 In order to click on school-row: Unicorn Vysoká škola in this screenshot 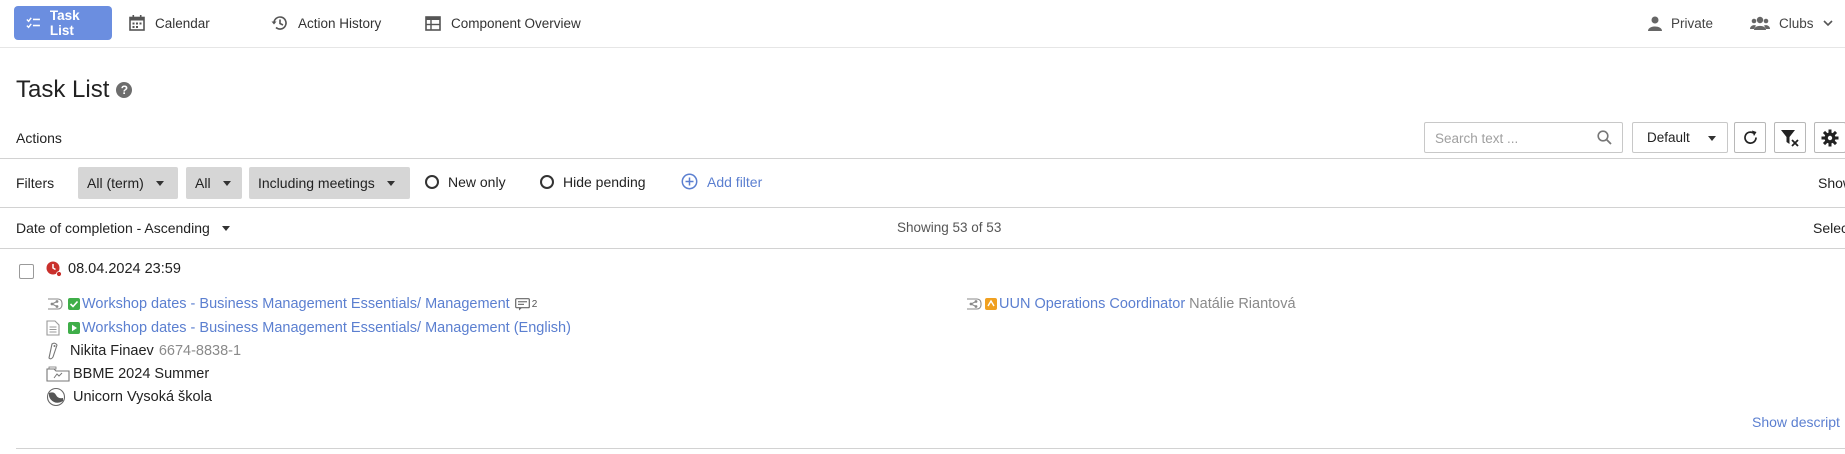, I will do `click(129, 397)`.